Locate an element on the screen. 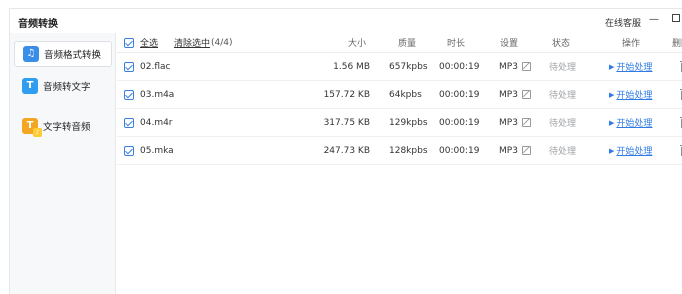 The width and height of the screenshot is (682, 294). file-quality: 657kpbs is located at coordinates (408, 66).